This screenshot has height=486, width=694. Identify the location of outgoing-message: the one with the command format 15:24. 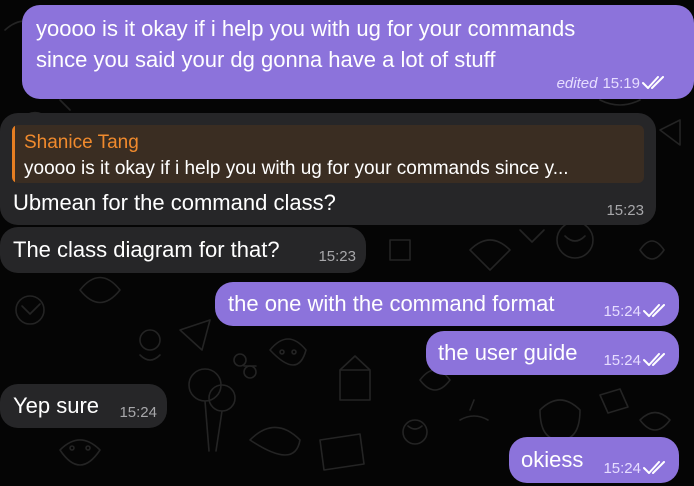
(447, 304).